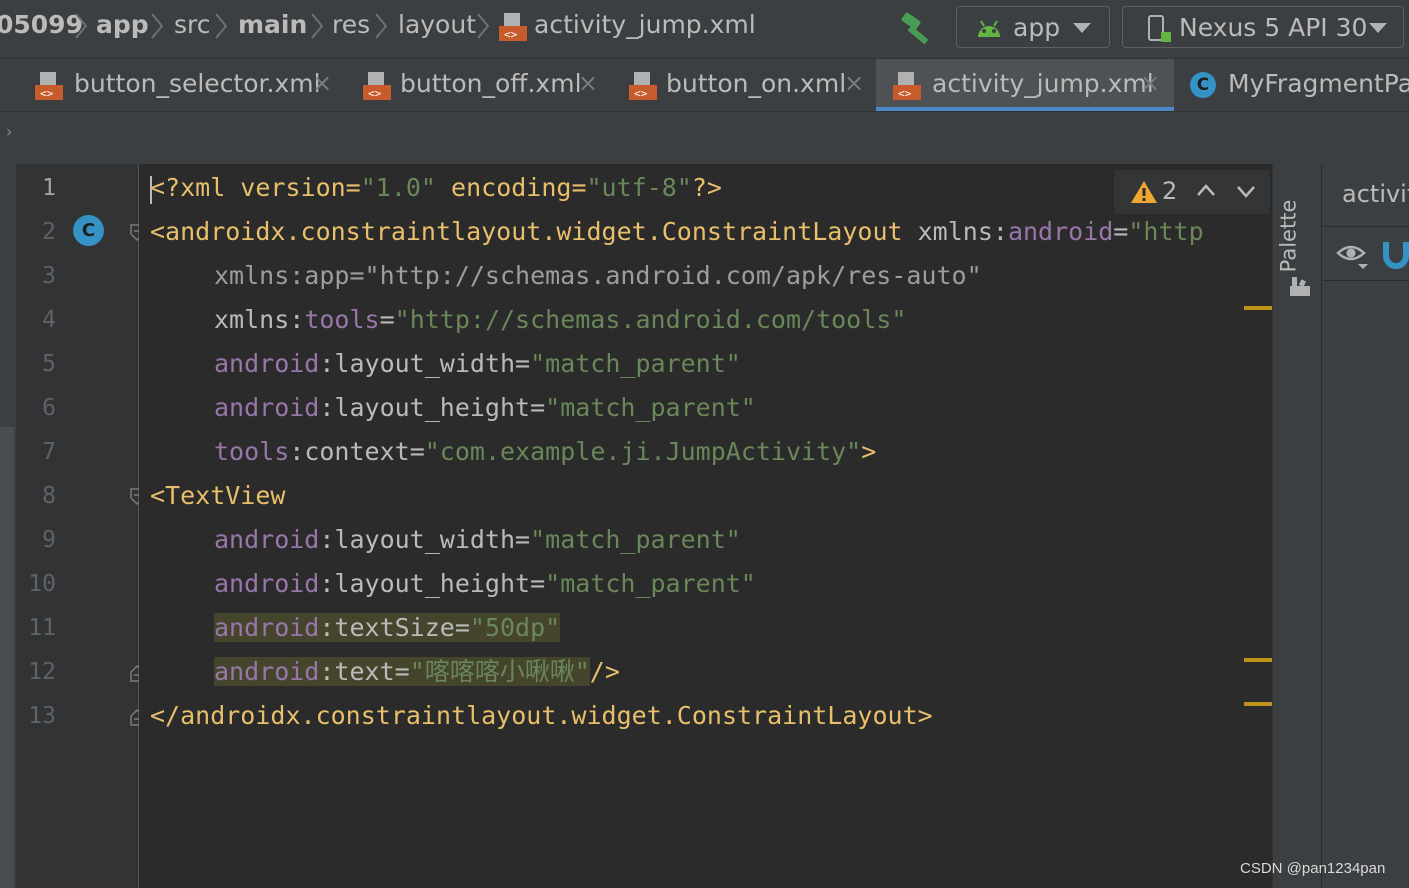 The image size is (1409, 888). Describe the element at coordinates (989, 30) in the screenshot. I see `android-icon` at that location.